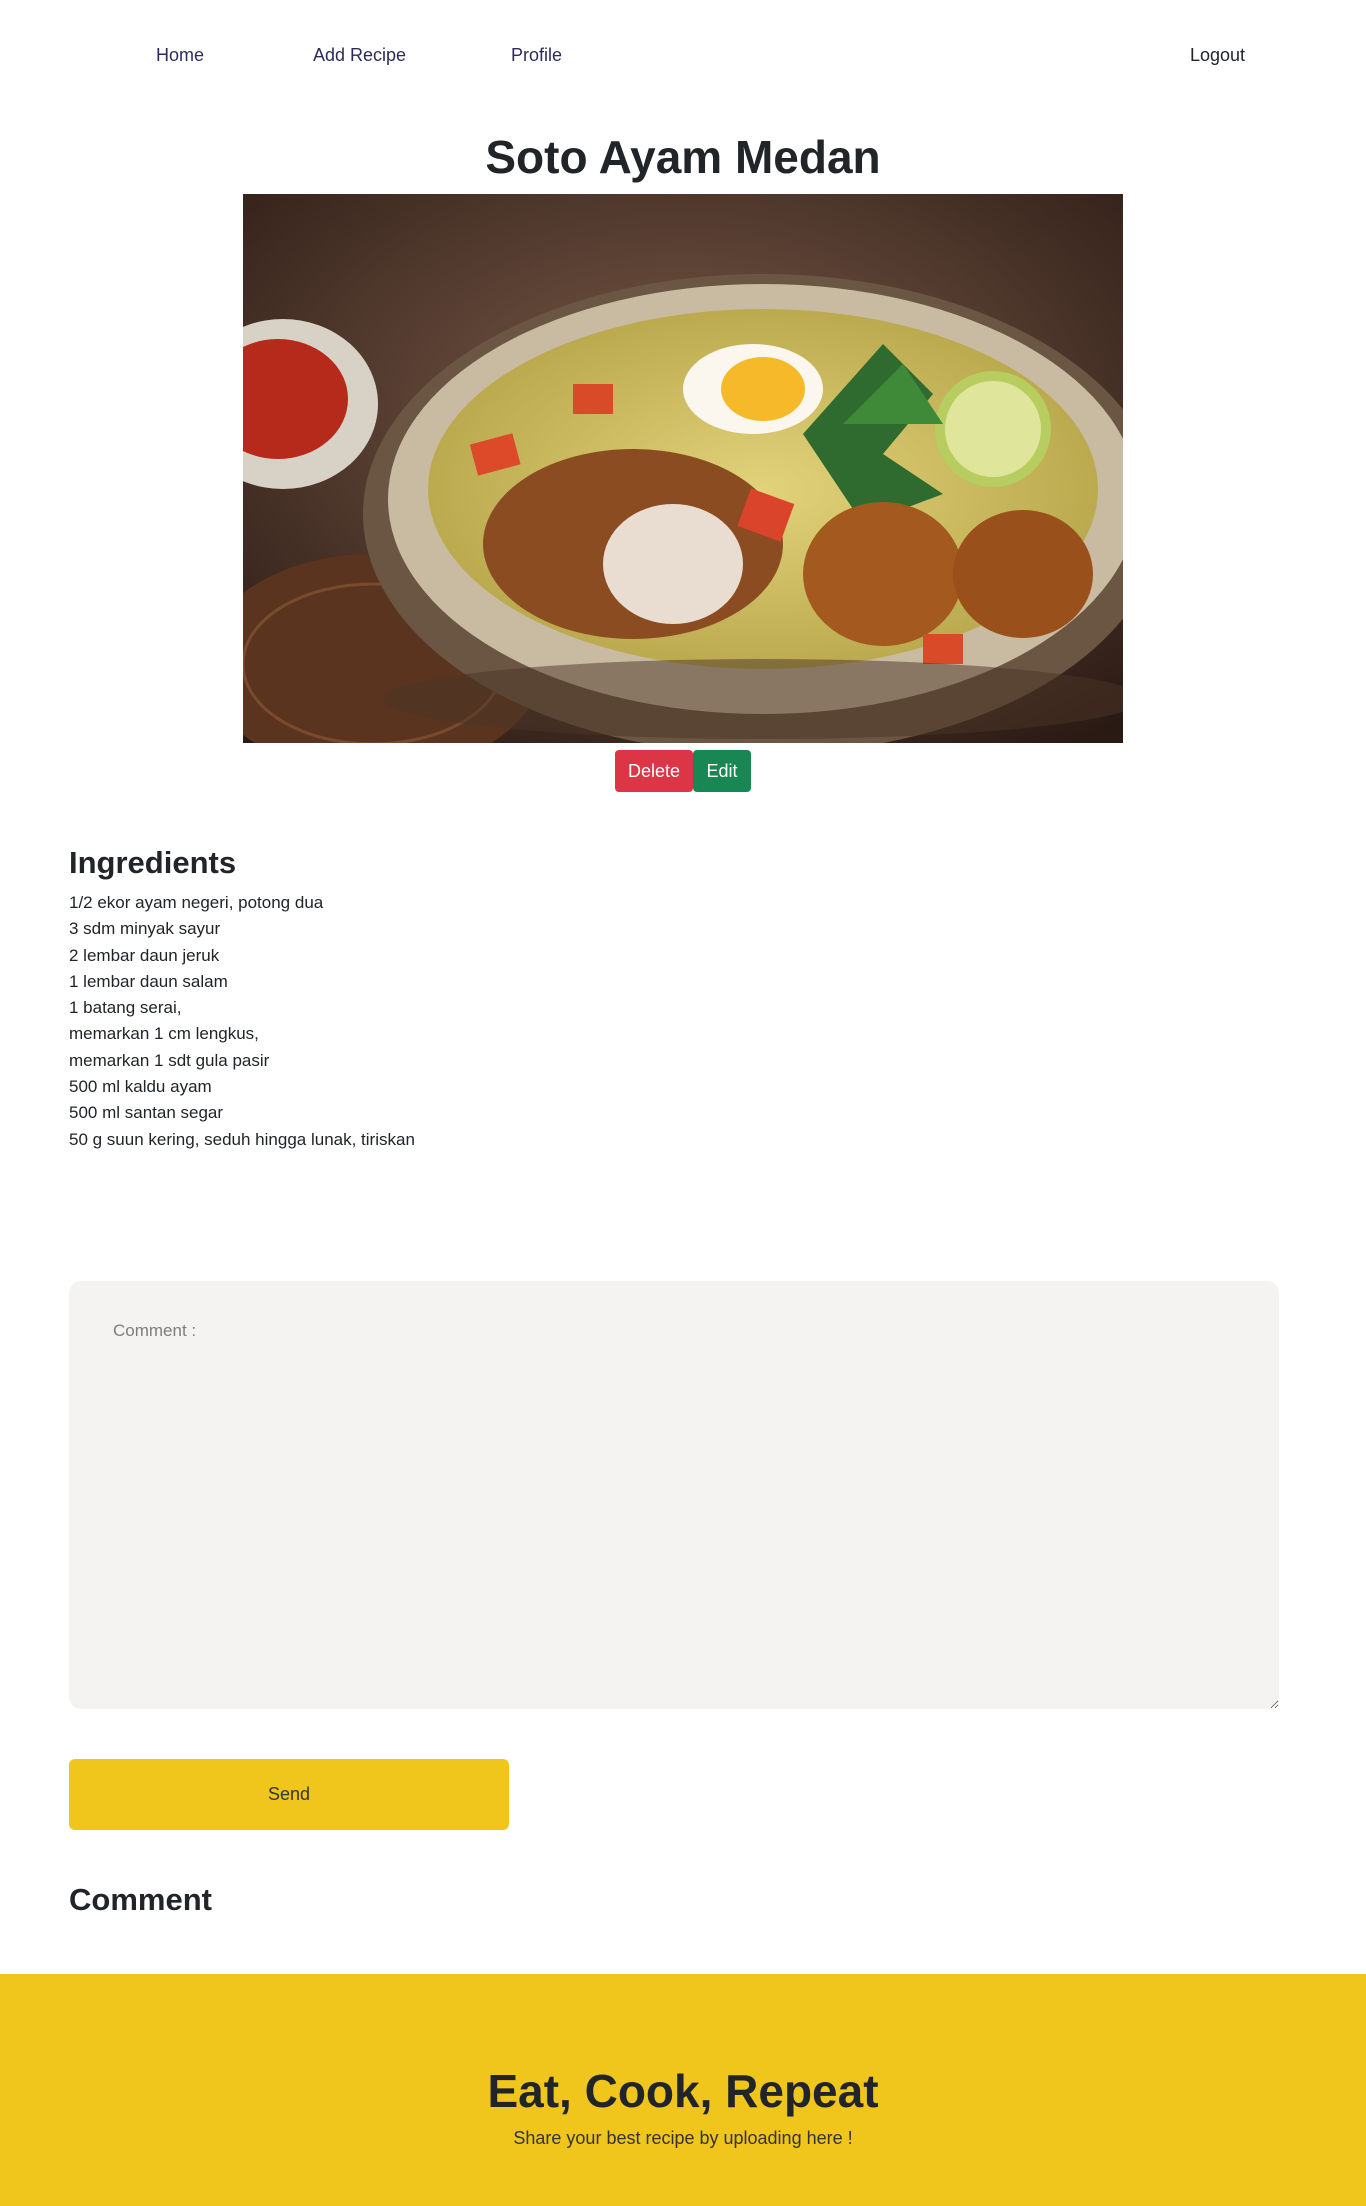 This screenshot has height=2206, width=1366. What do you see at coordinates (196, 902) in the screenshot?
I see `ingredient-item: 1/2 ekor ayam negeri, potong dua` at bounding box center [196, 902].